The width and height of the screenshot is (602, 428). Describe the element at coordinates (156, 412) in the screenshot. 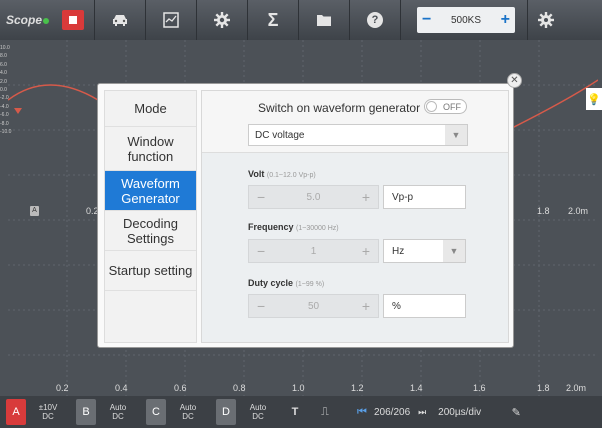

I see `channel-c-badge: C` at that location.